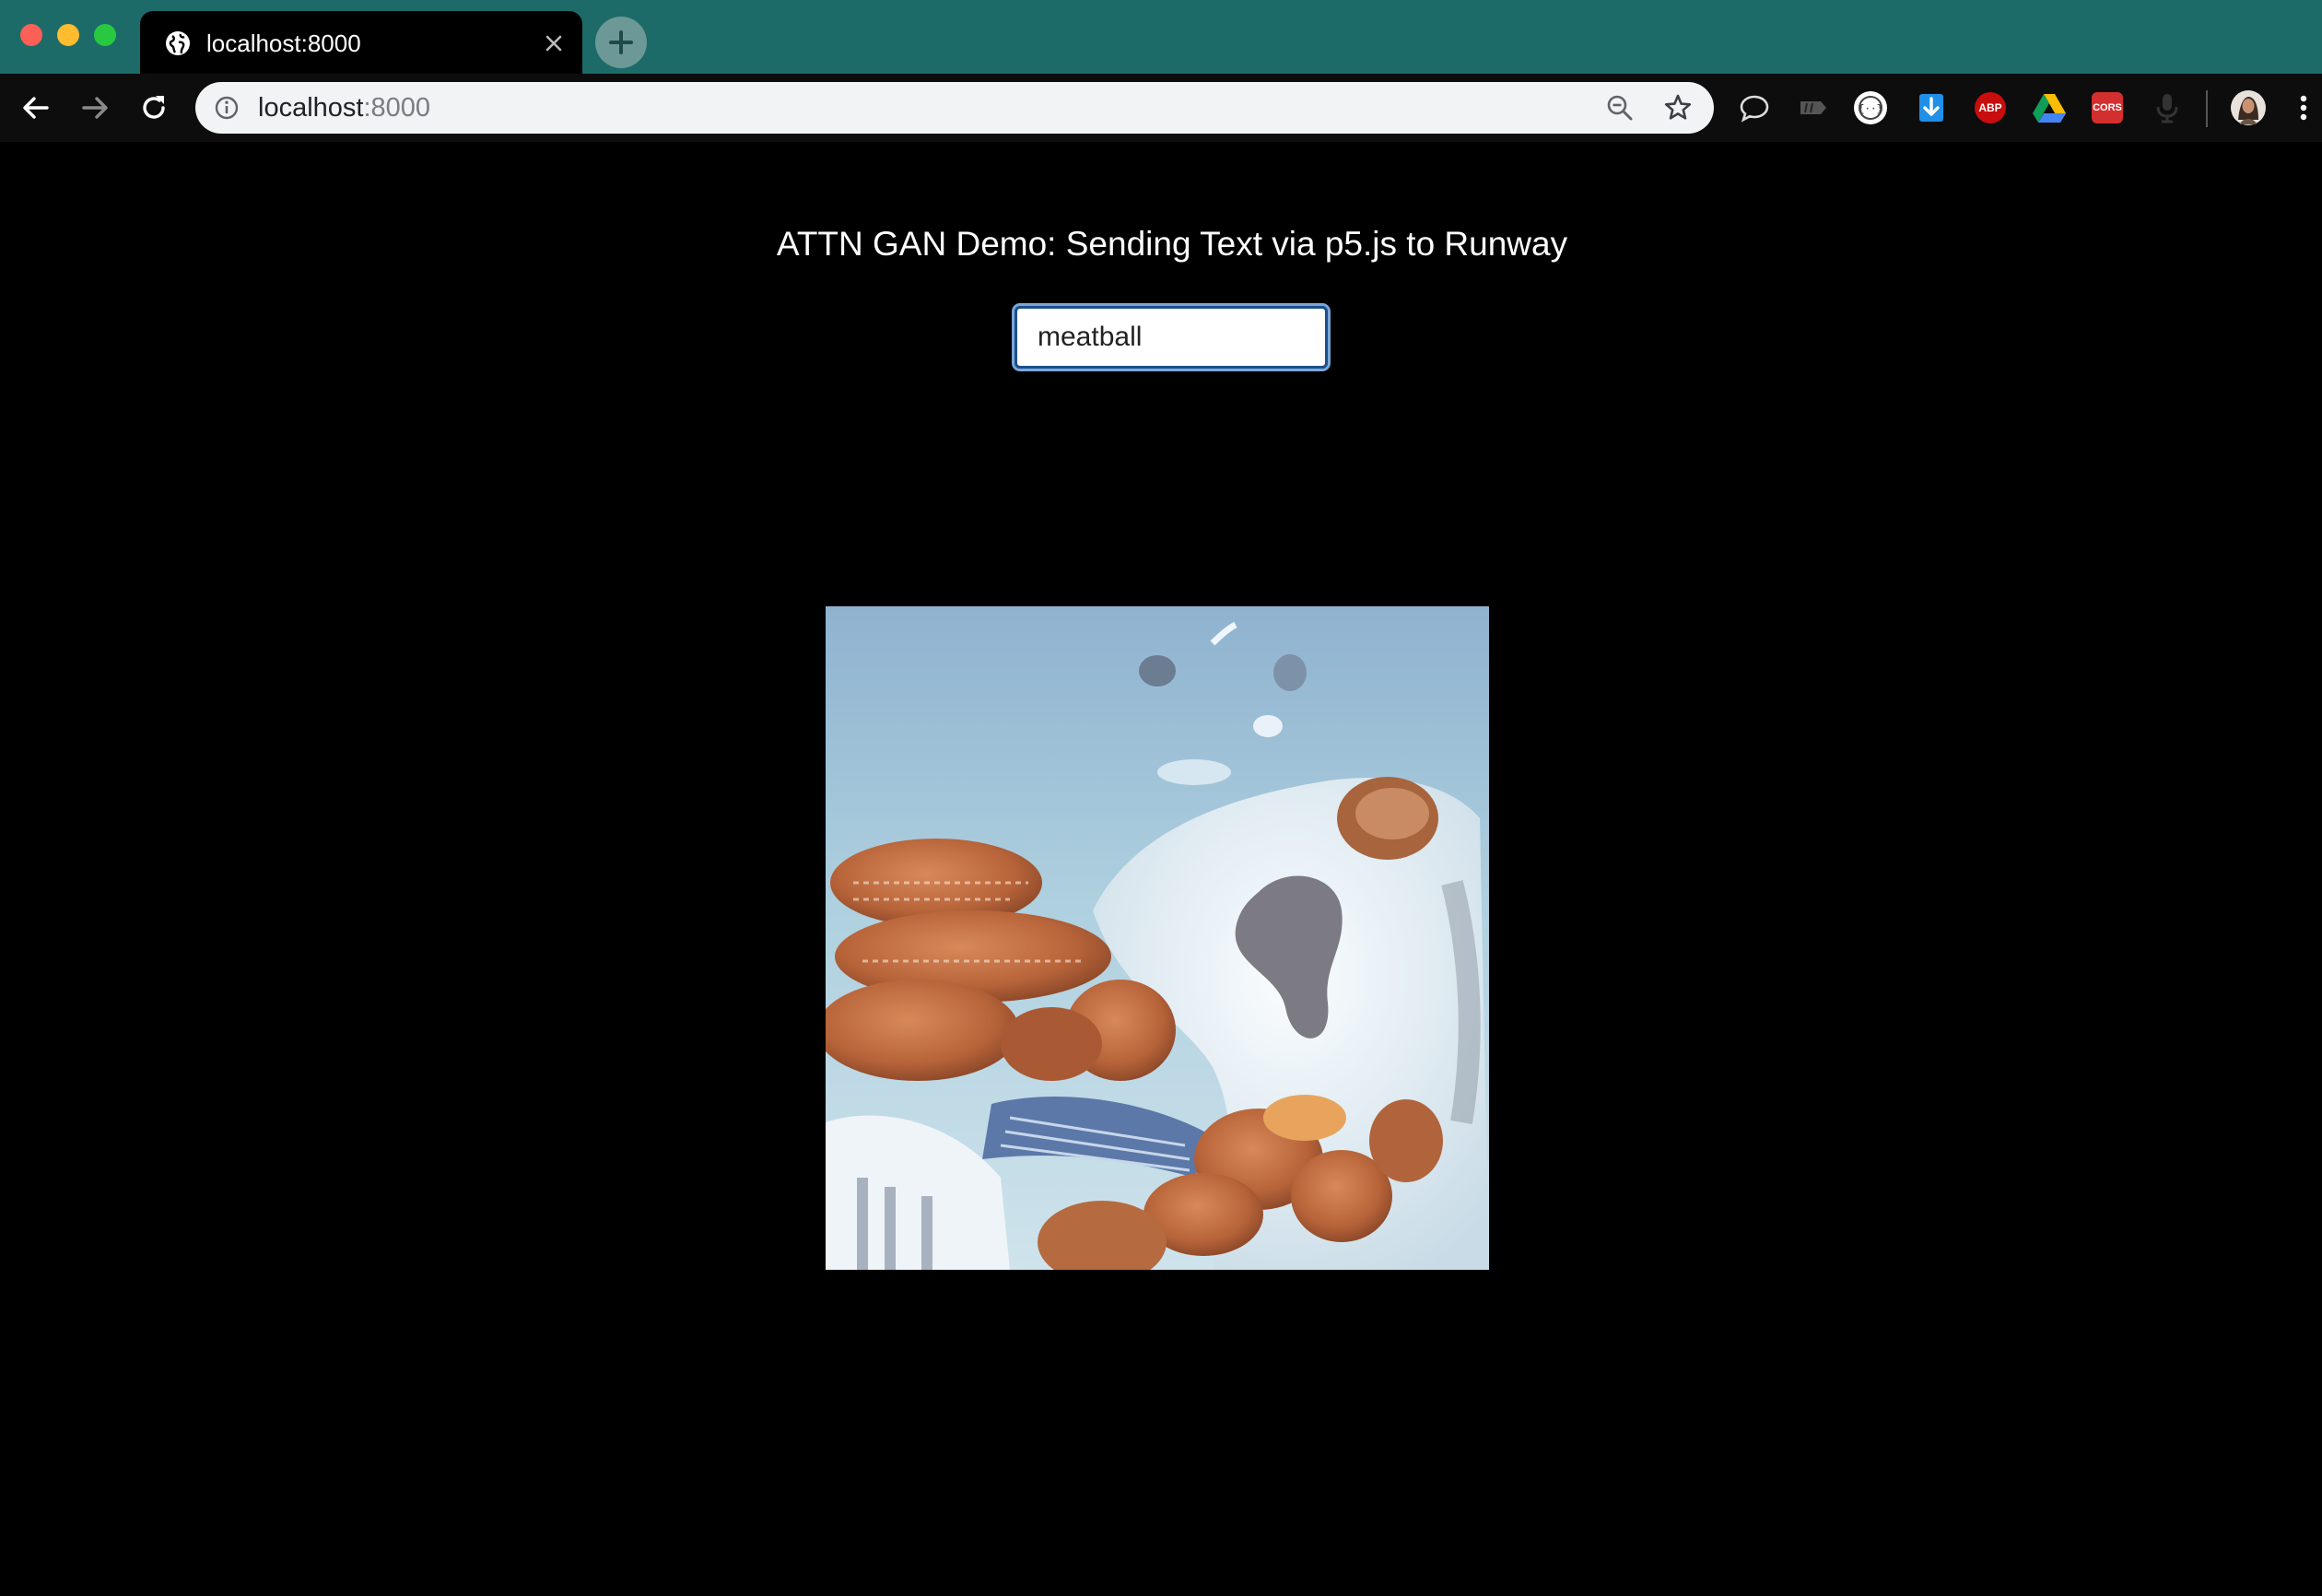 The height and width of the screenshot is (1596, 2322). Describe the element at coordinates (105, 35) in the screenshot. I see `maximize-window-button` at that location.